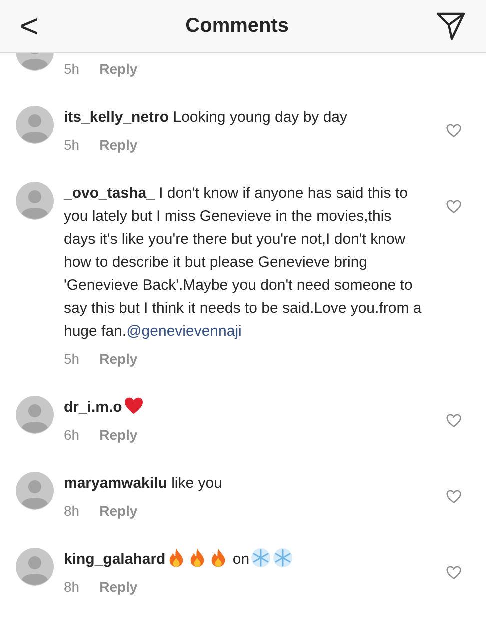  Describe the element at coordinates (93, 407) in the screenshot. I see `username-link: dr_i.m.o` at that location.